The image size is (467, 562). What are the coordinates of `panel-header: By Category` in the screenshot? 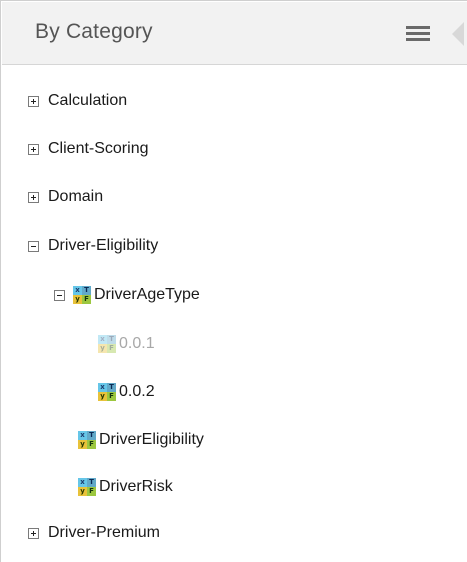 It's located at (234, 33).